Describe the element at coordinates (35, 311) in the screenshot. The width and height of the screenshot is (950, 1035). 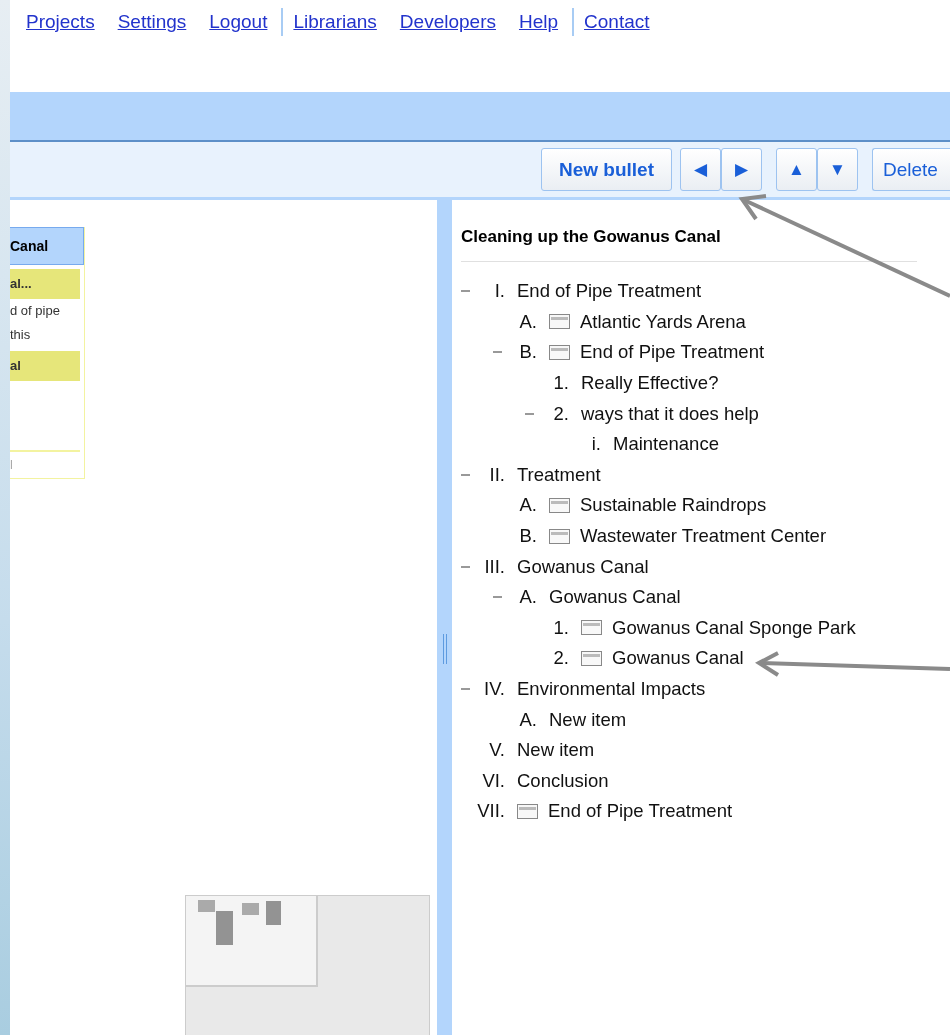
I see `card-text: d of pipe` at that location.